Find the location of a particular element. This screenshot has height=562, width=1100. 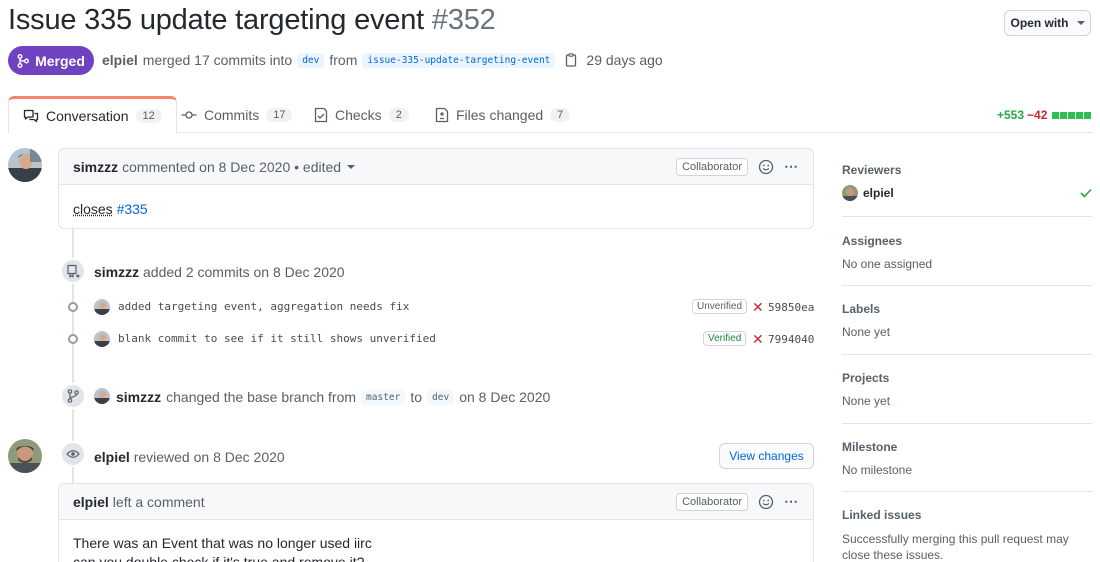

repo-push-icon is located at coordinates (73, 271).